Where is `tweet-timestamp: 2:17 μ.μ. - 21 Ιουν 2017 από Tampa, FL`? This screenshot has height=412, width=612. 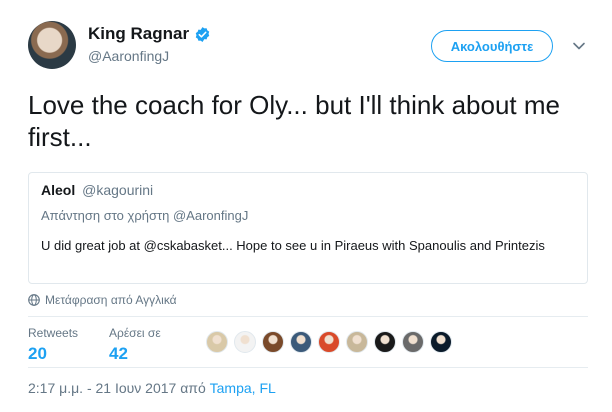
tweet-timestamp: 2:17 μ.μ. - 21 Ιουν 2017 από Tampa, FL is located at coordinates (152, 388).